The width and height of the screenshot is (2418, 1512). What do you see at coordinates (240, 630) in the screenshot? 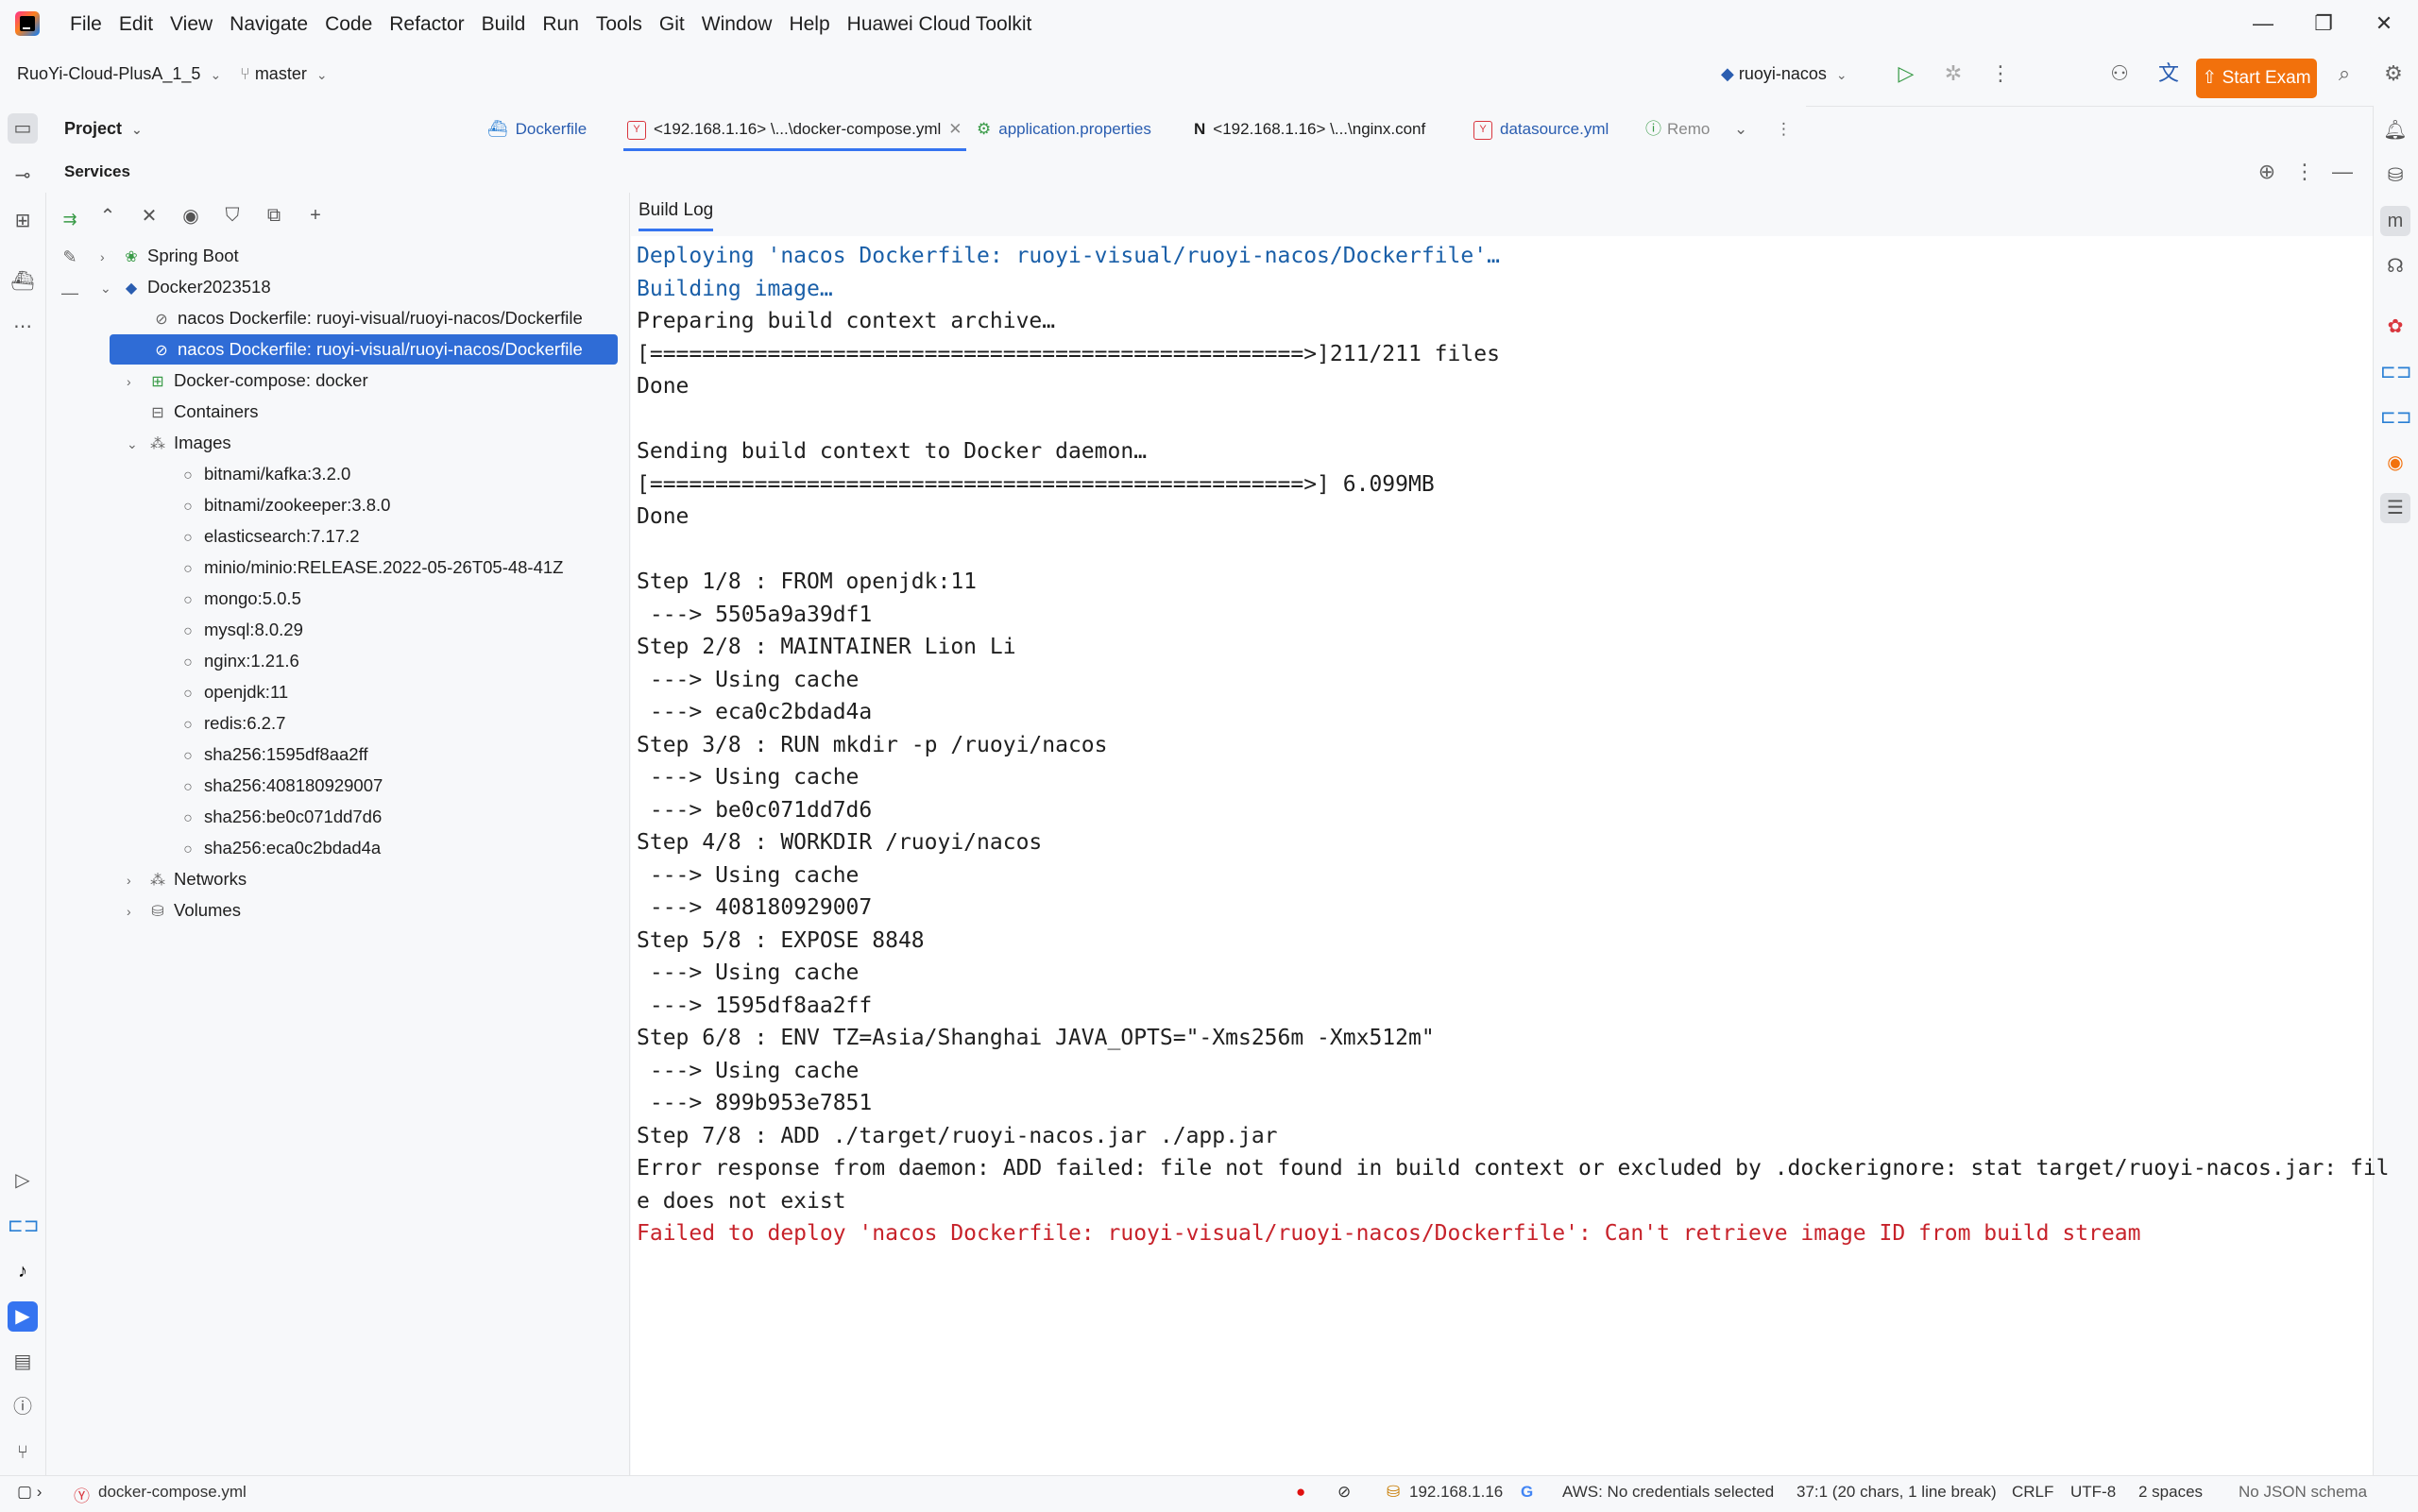
I see `tree-node-image: ○ mysql:8.0.29` at bounding box center [240, 630].